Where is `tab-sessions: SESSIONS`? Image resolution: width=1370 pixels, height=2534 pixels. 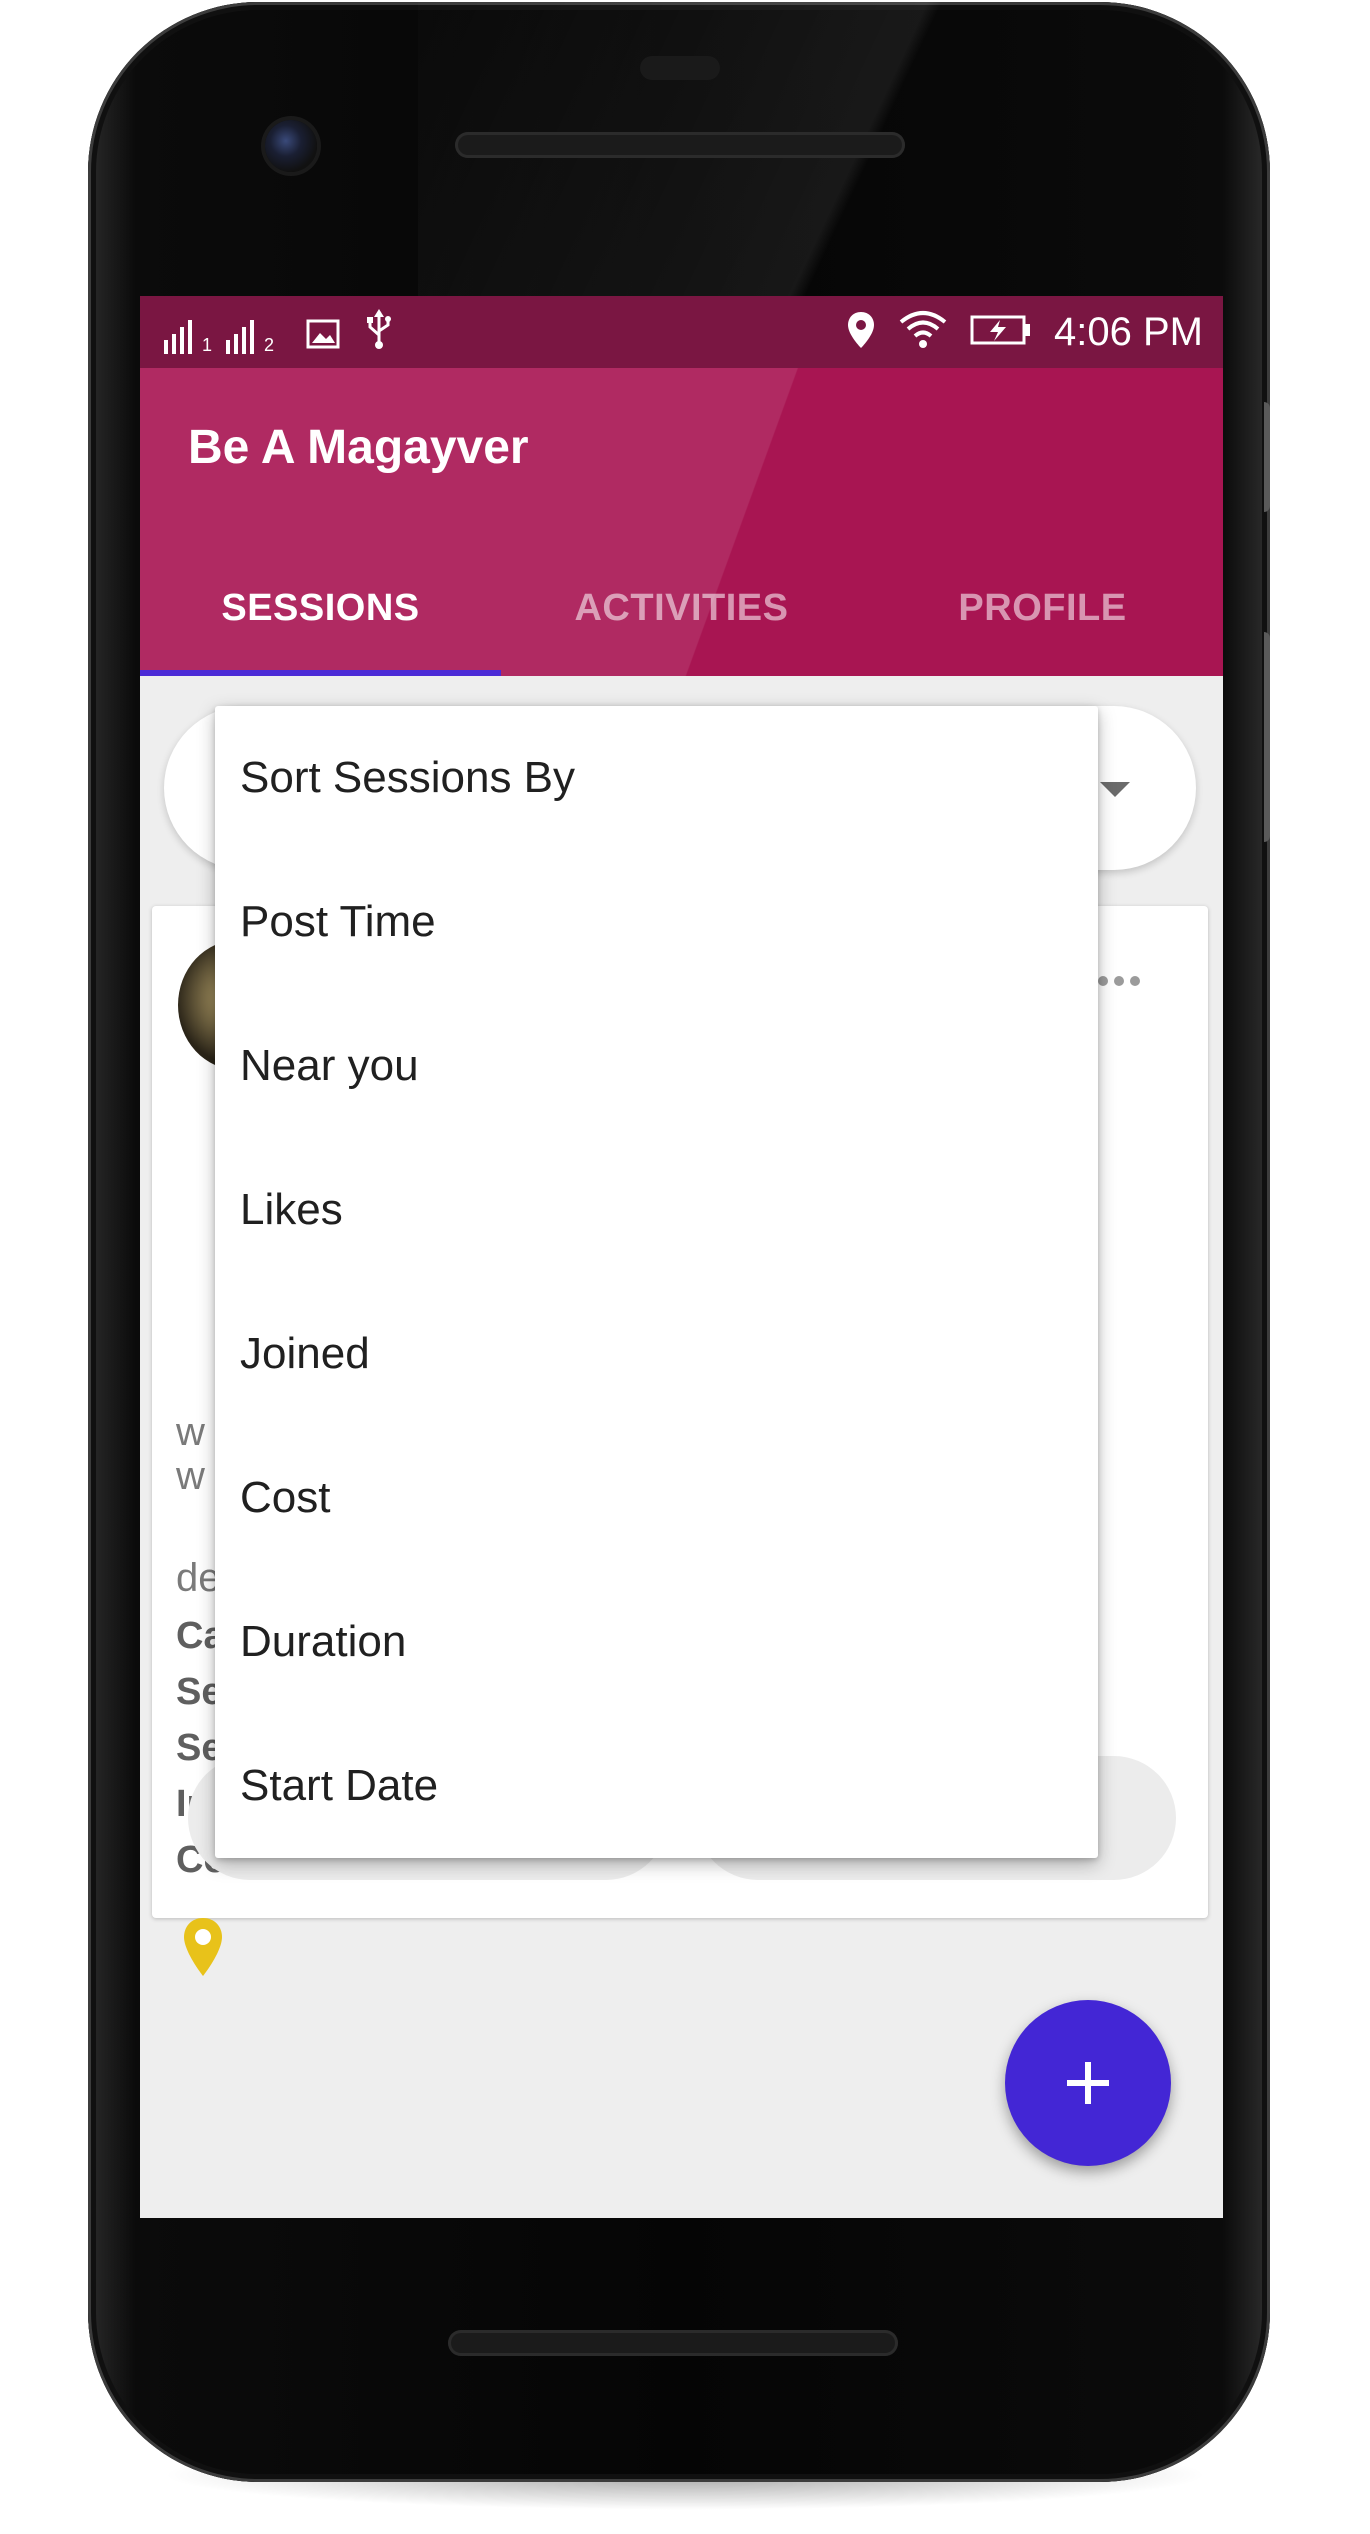 tab-sessions: SESSIONS is located at coordinates (320, 608).